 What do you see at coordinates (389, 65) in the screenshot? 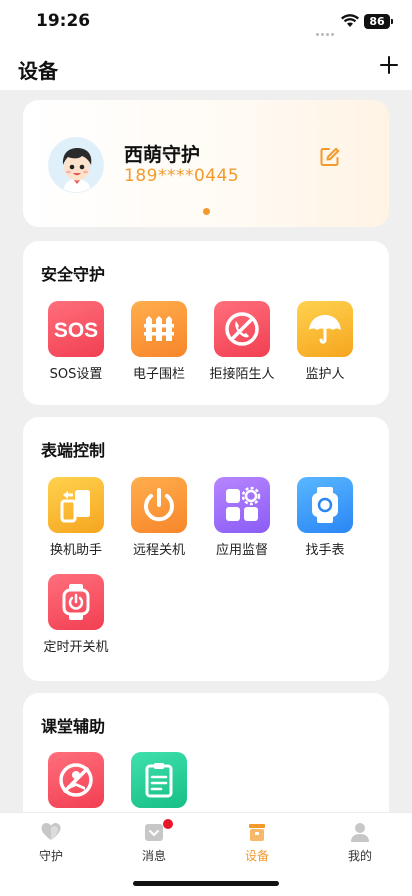
I see `plus-icon` at bounding box center [389, 65].